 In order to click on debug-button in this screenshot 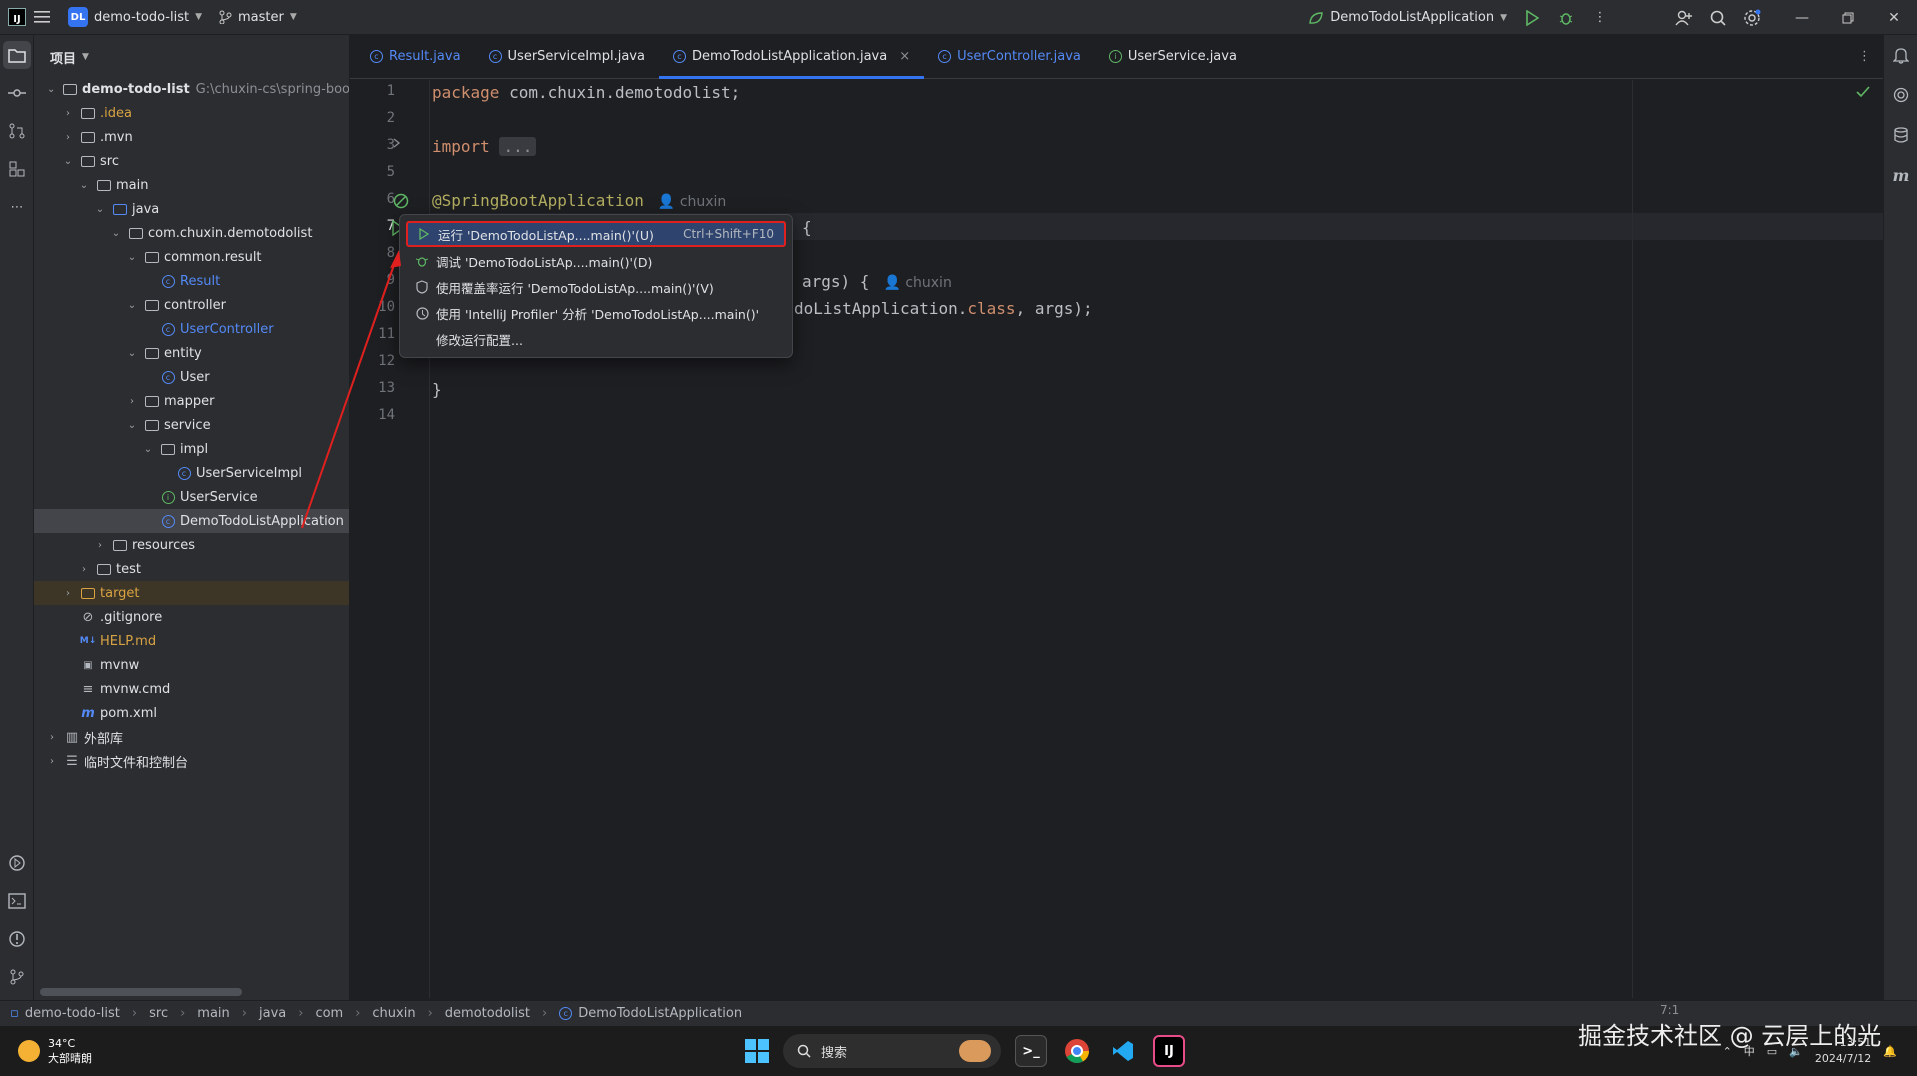, I will do `click(1566, 17)`.